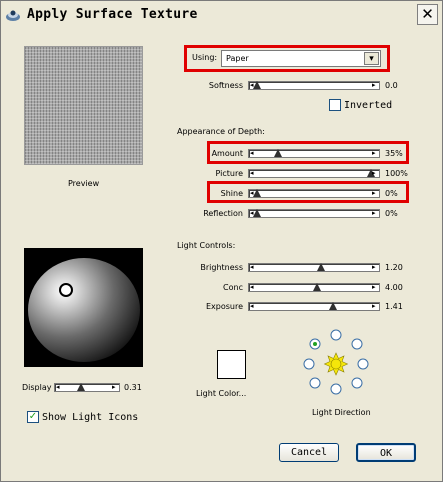  Describe the element at coordinates (87, 387) in the screenshot. I see `display-slider: ◂ ▸` at that location.